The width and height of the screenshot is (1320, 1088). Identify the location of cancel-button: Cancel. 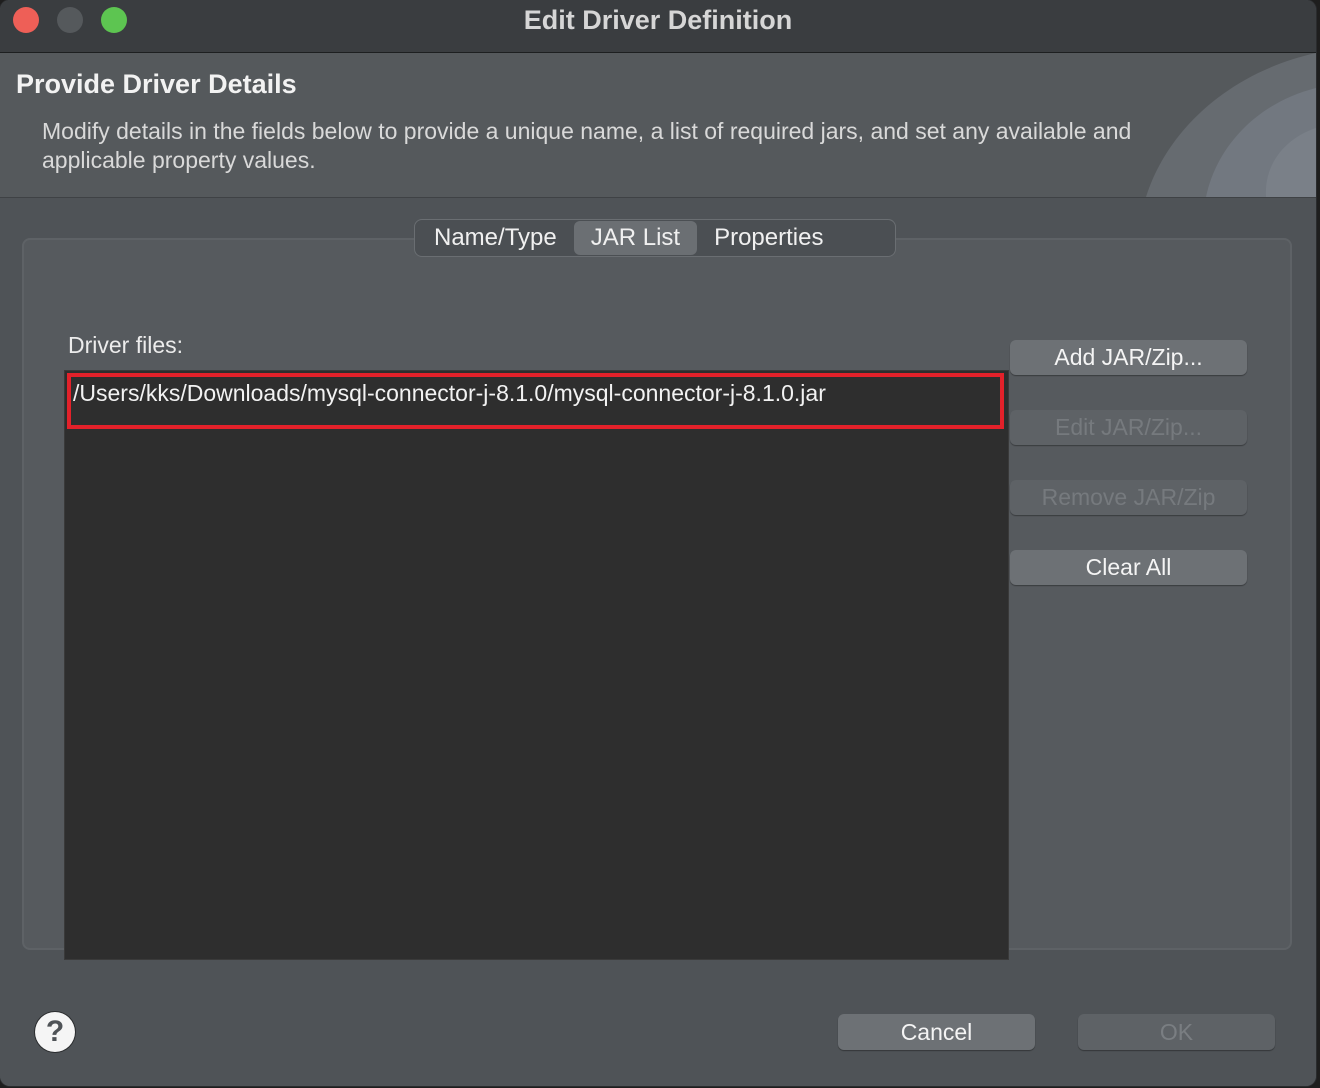
(936, 1032).